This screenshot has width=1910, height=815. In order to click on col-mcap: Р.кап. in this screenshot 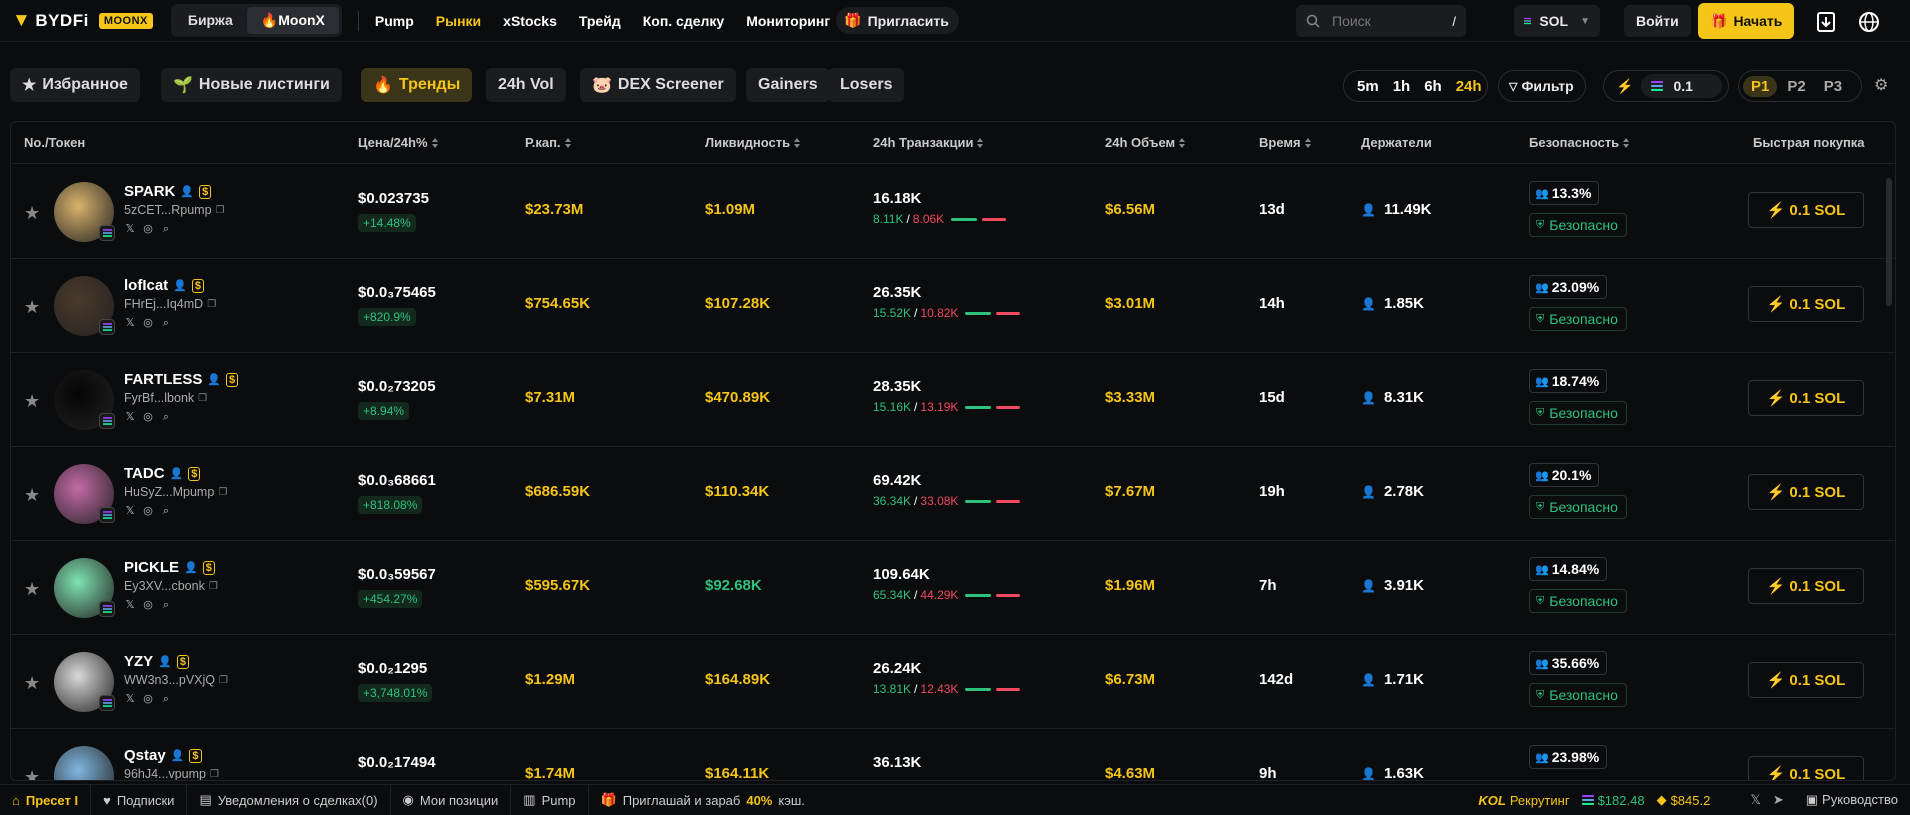, I will do `click(548, 142)`.